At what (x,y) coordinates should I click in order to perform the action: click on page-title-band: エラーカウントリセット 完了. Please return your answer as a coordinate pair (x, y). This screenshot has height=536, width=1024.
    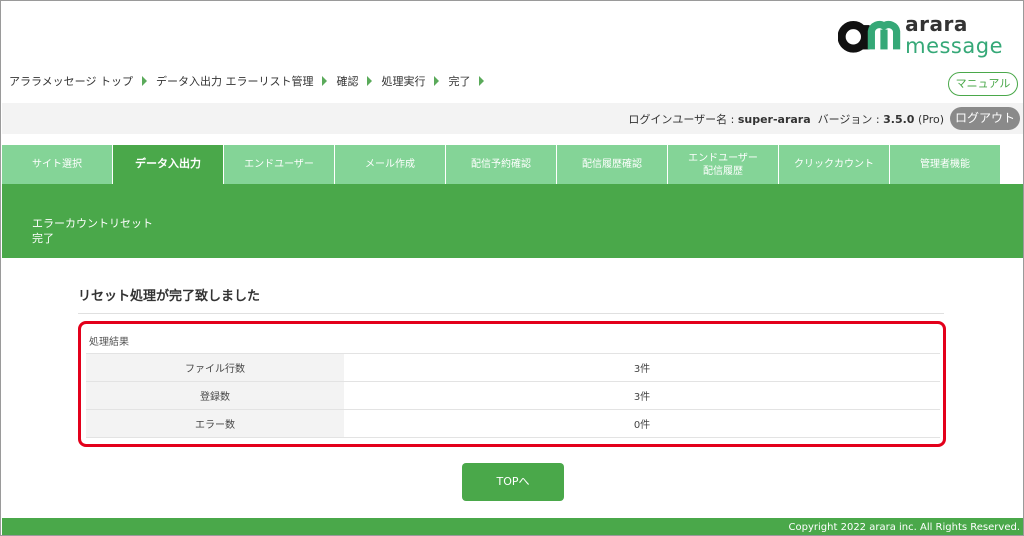
    Looking at the image, I should click on (512, 221).